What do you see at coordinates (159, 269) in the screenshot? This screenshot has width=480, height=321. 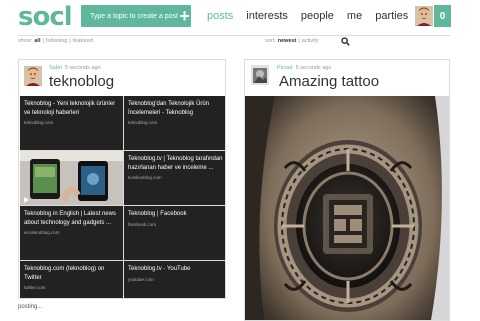 I see `link-title: Teknoblog.tv - YouTube` at bounding box center [159, 269].